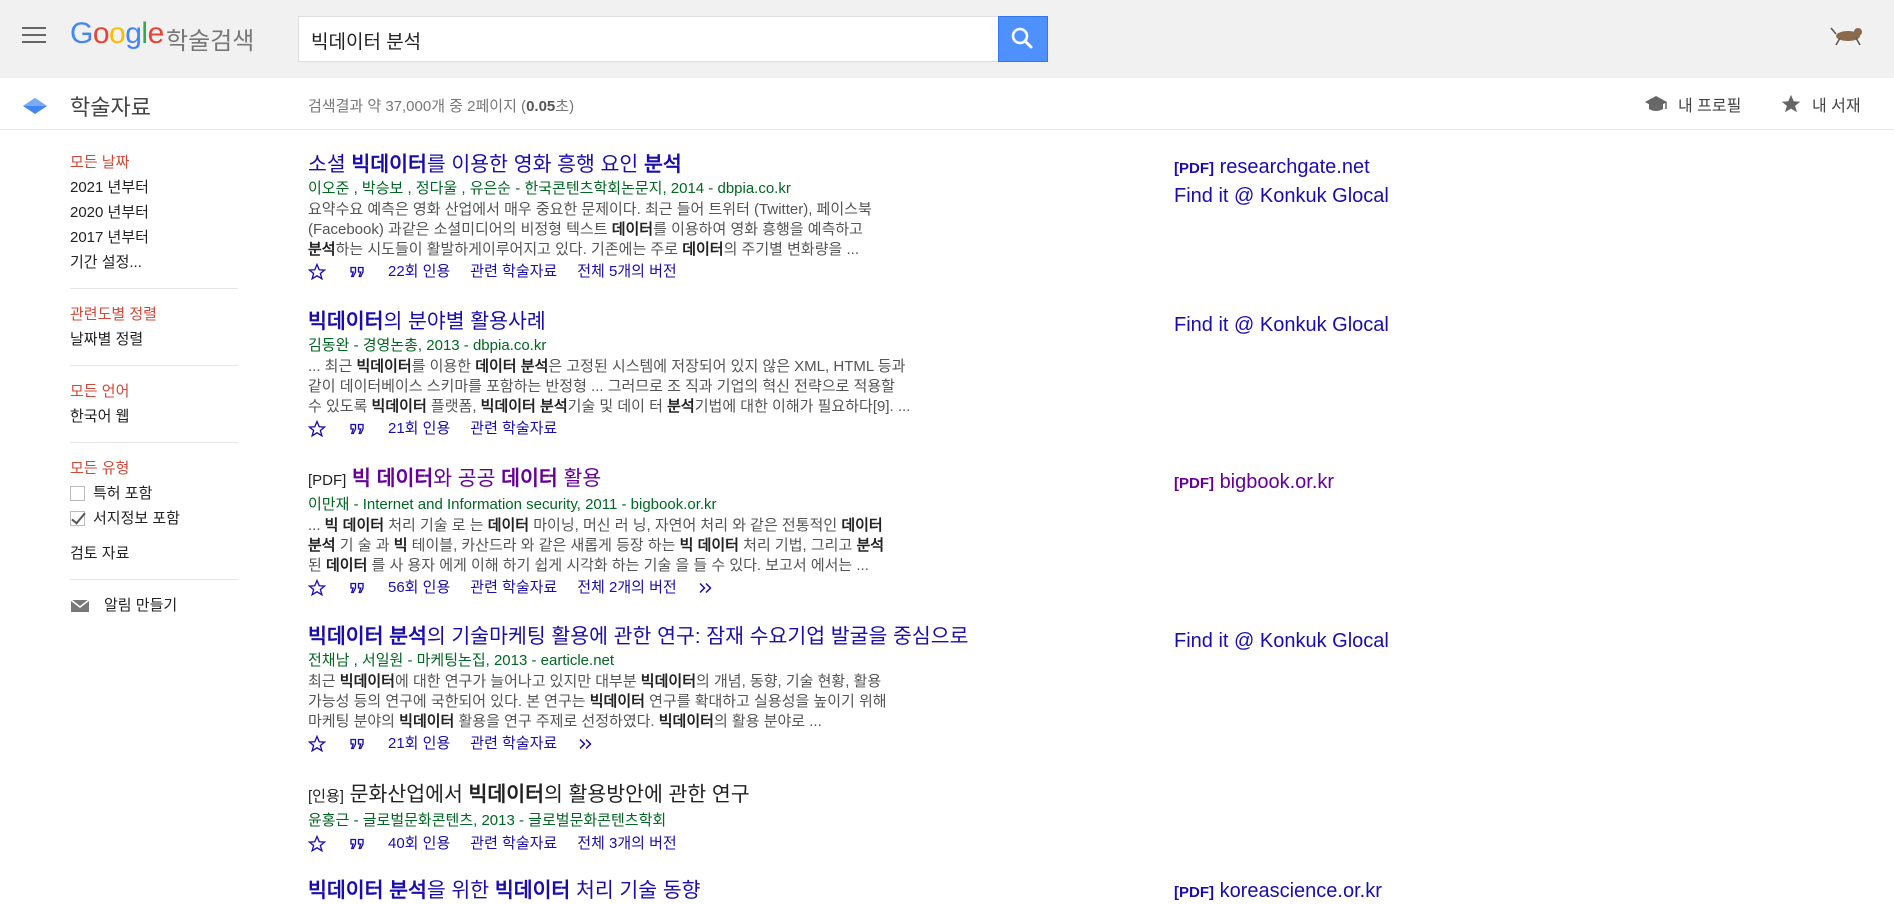 The height and width of the screenshot is (904, 1894). What do you see at coordinates (419, 272) in the screenshot?
I see `cited-by-link: 22회 인용` at bounding box center [419, 272].